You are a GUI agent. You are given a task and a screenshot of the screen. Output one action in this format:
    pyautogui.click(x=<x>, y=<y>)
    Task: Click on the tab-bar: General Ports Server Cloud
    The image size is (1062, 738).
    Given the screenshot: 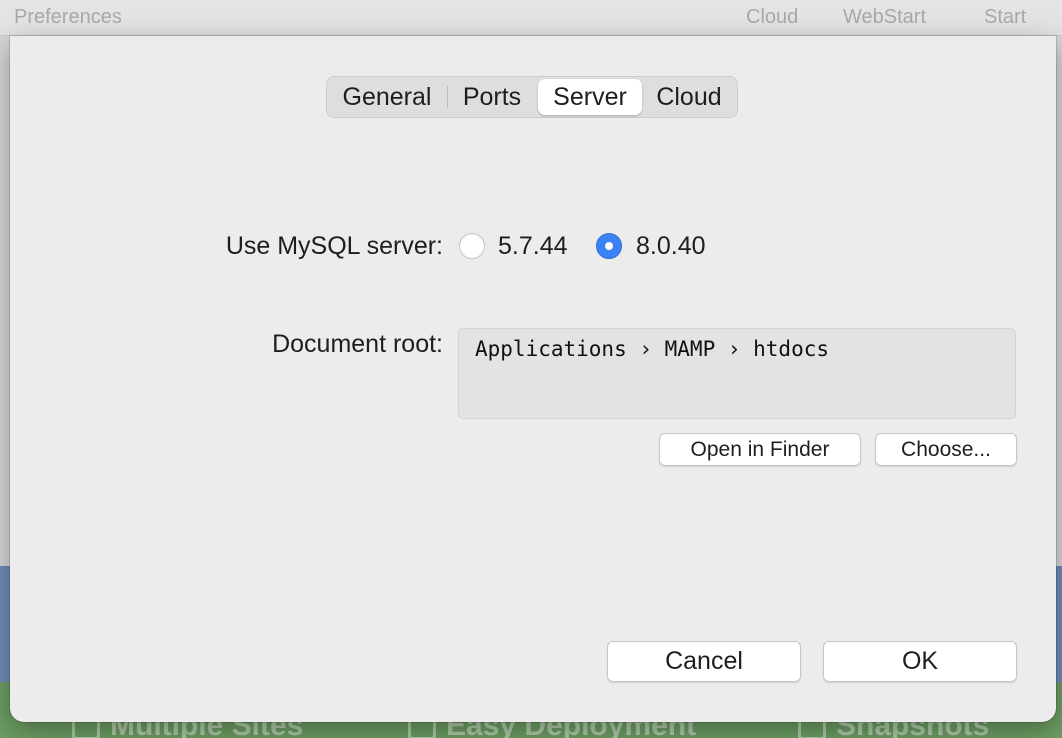 What is the action you would take?
    pyautogui.click(x=532, y=97)
    